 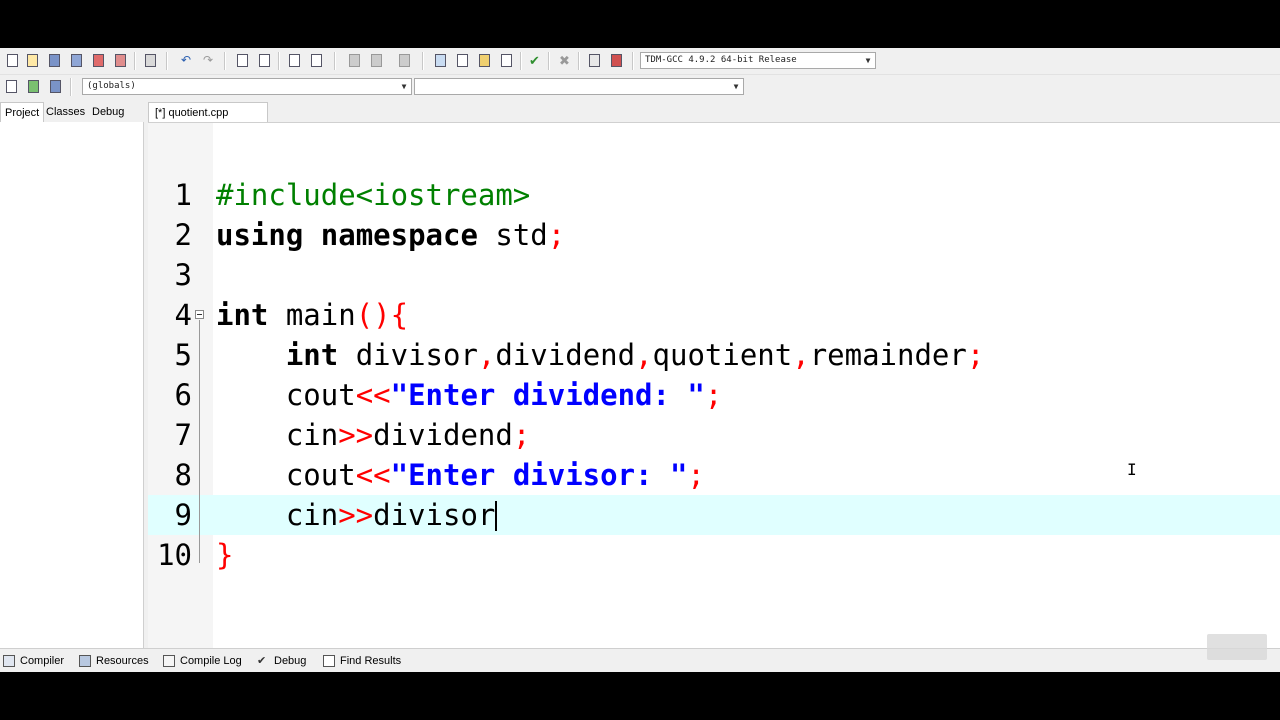 I want to click on redo-icon: ↷, so click(x=209, y=61).